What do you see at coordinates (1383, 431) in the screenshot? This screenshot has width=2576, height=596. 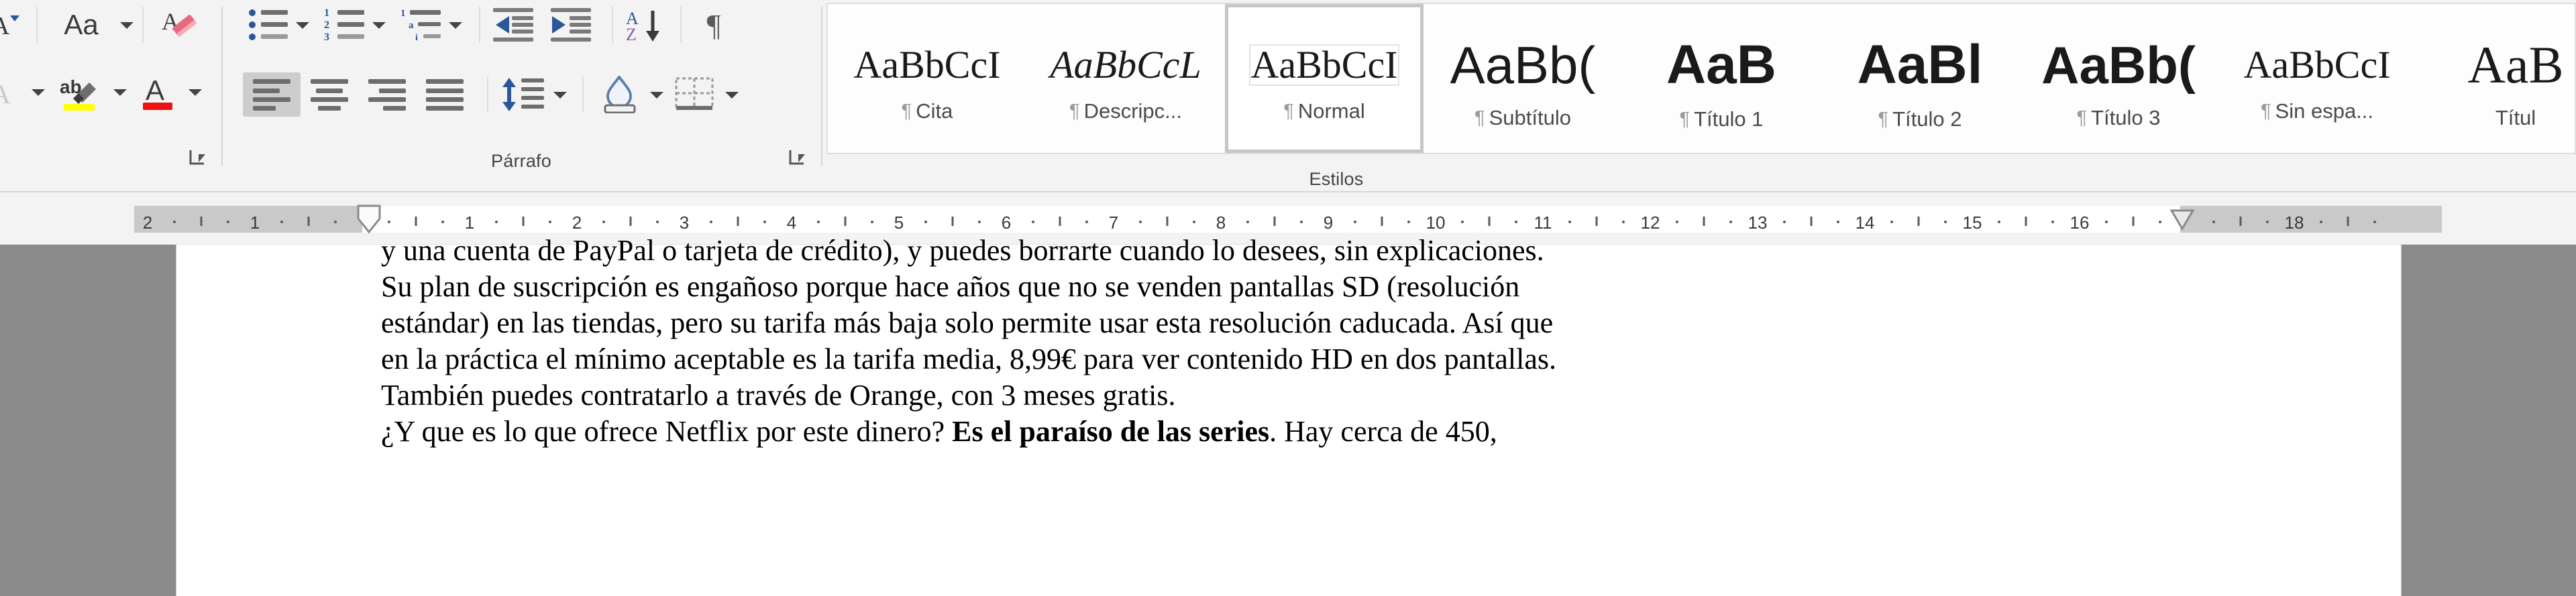 I see `paragraph-text-run: . Hay cerca de 450,` at bounding box center [1383, 431].